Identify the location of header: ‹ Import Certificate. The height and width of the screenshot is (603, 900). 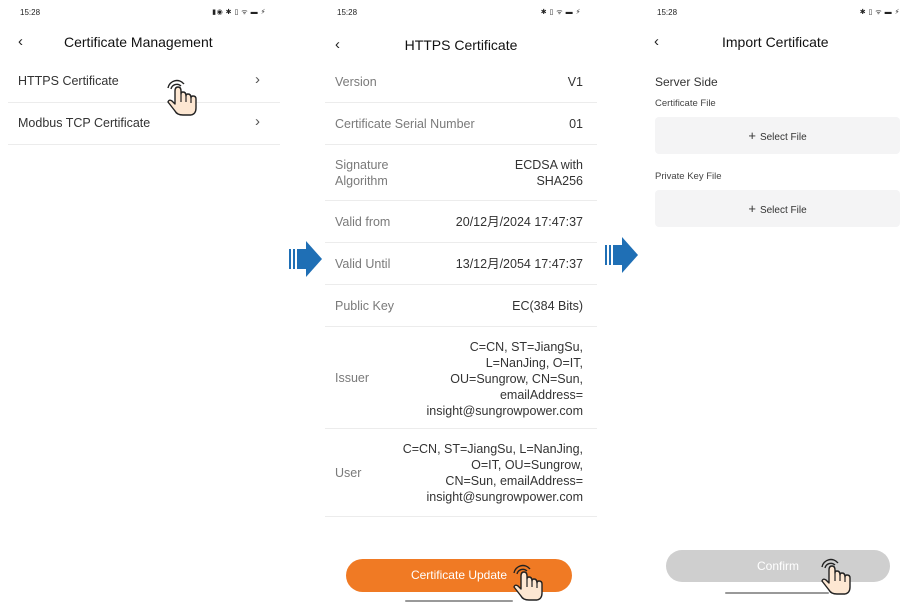
(772, 43).